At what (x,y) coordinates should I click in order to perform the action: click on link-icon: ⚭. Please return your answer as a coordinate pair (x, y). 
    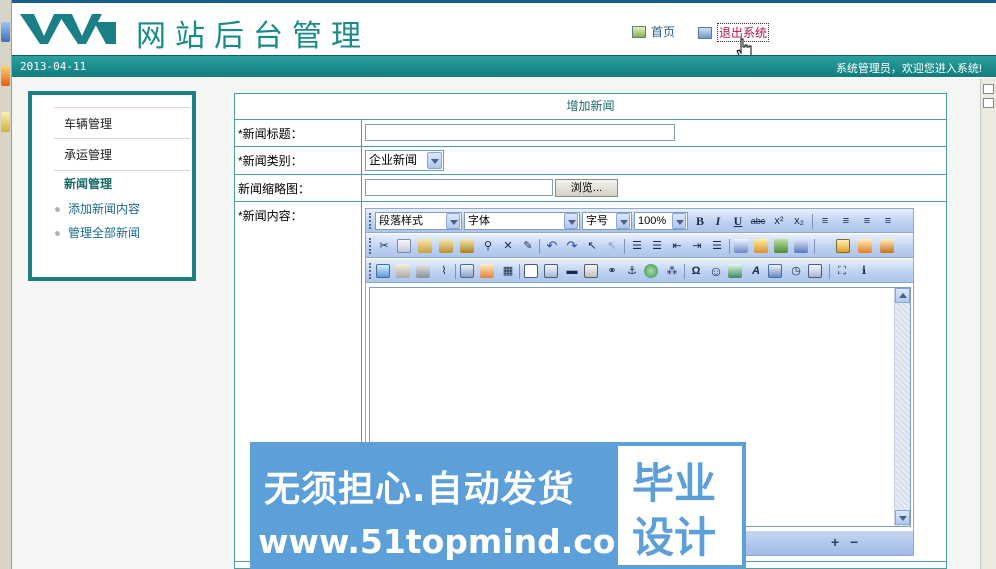
    Looking at the image, I should click on (612, 271).